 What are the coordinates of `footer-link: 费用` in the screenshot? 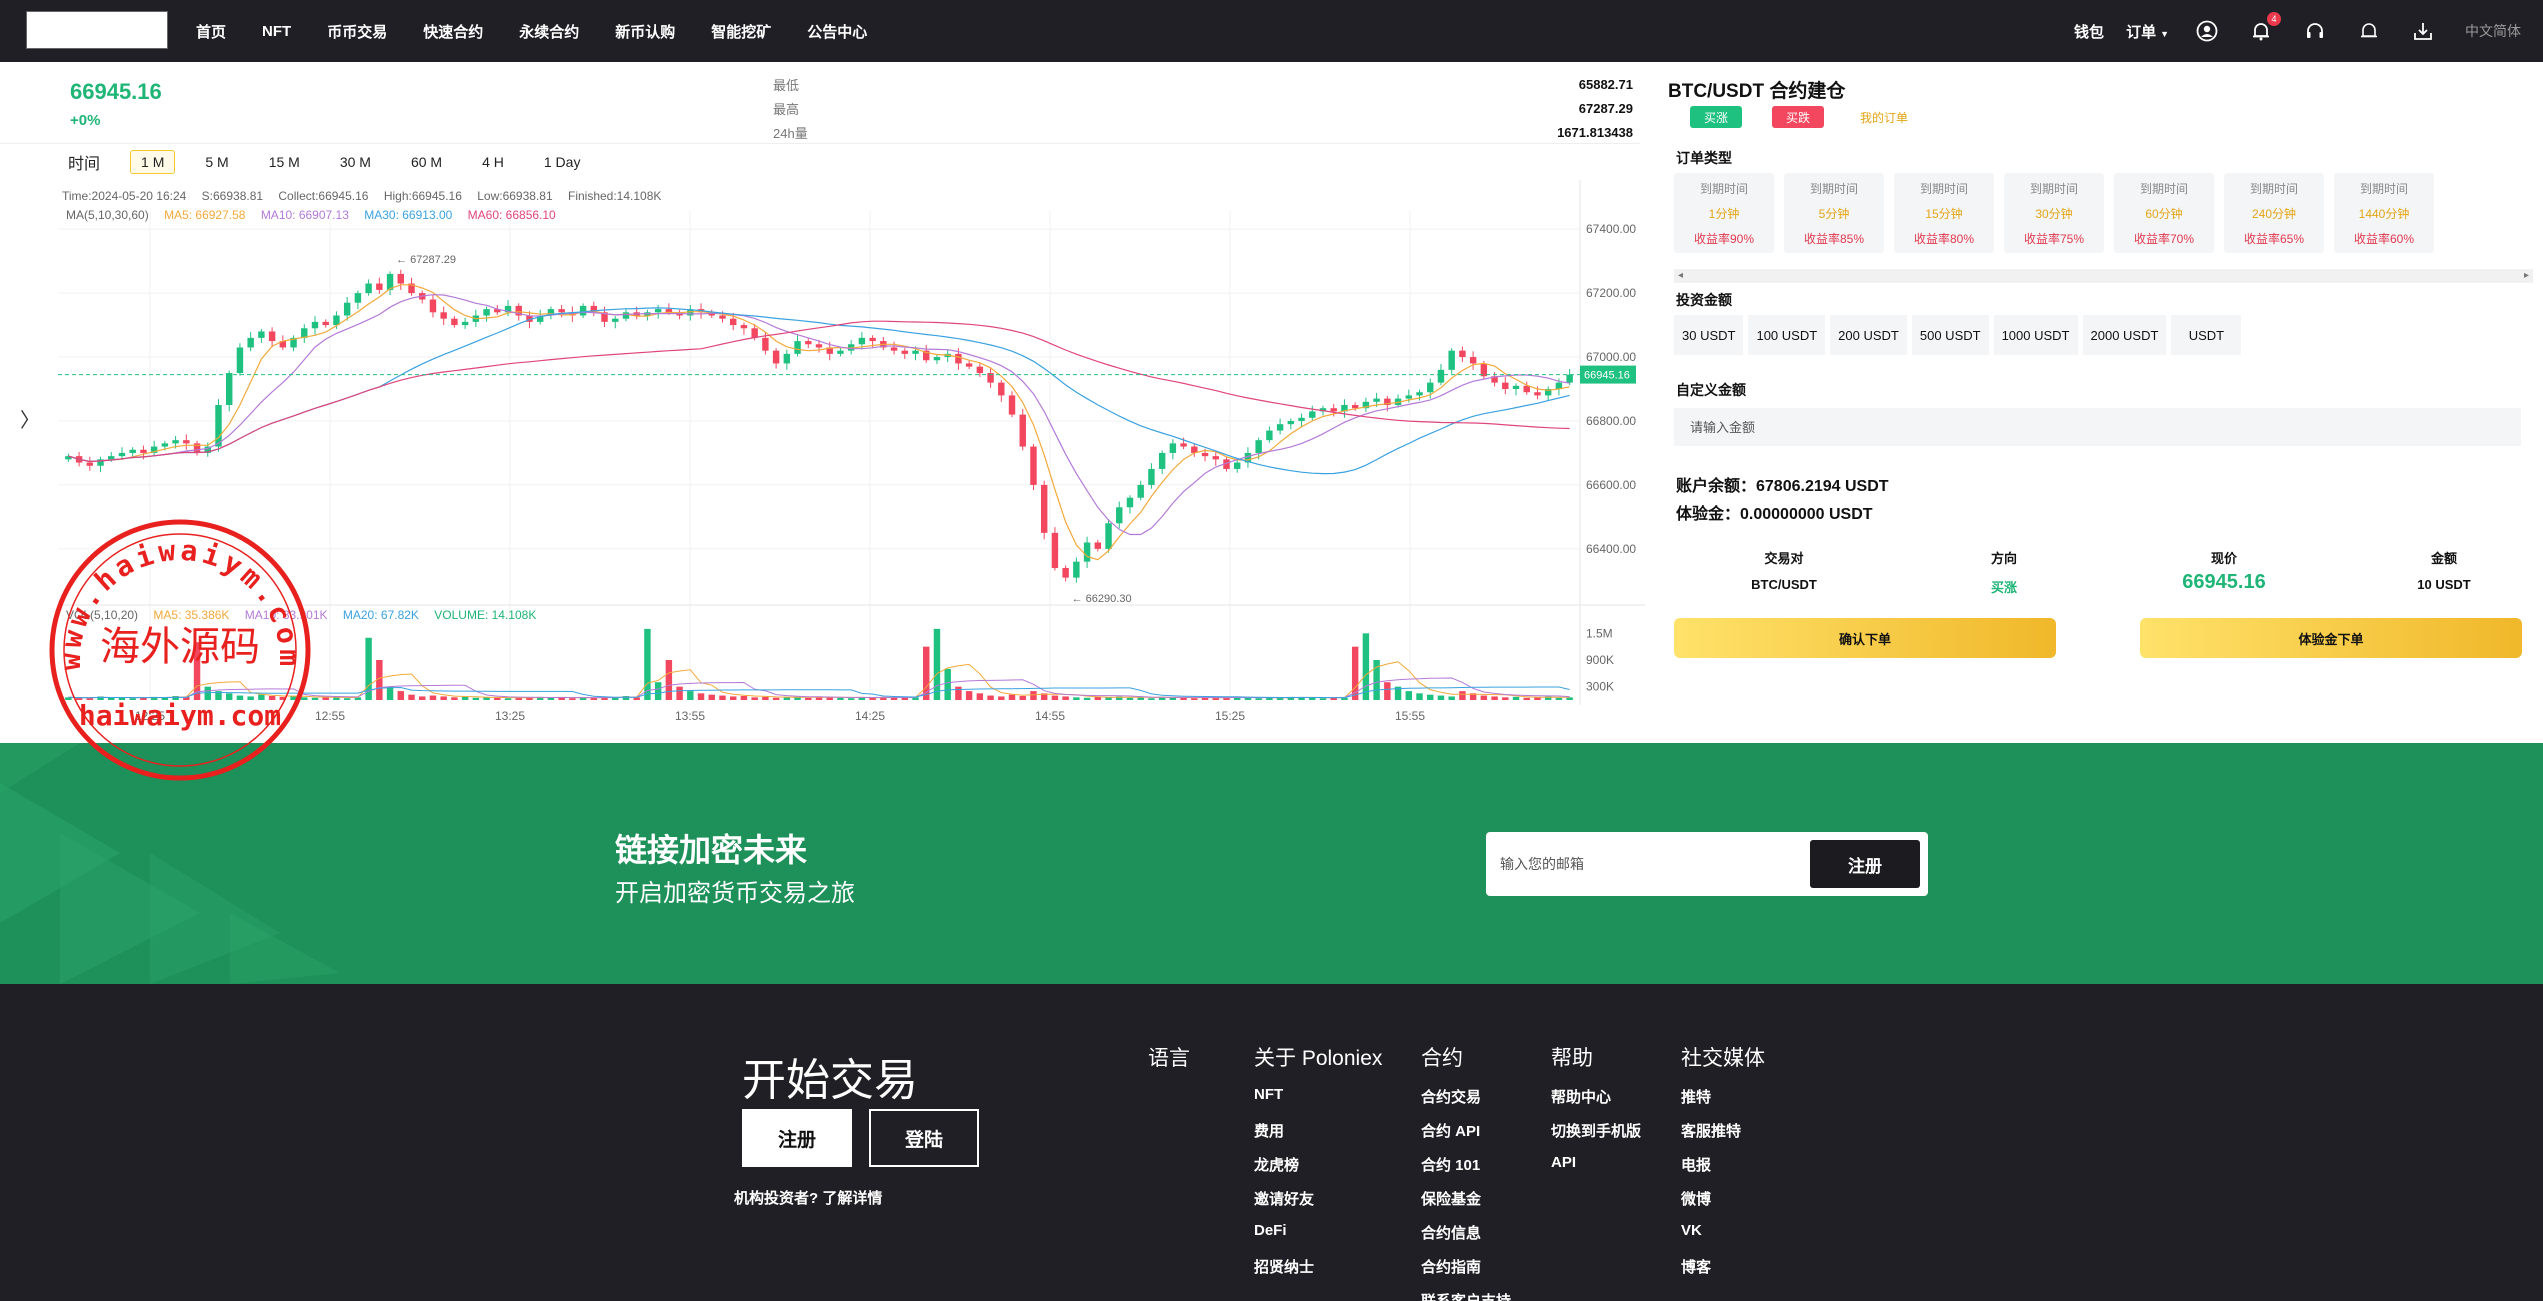 It's located at (1318, 1137).